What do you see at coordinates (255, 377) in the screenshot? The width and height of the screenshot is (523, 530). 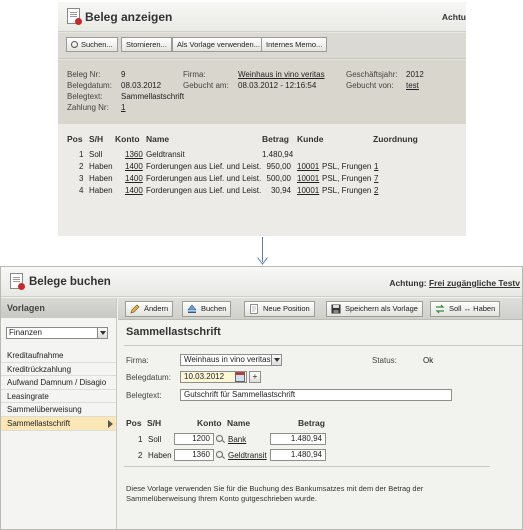 I see `add-day-button: +` at bounding box center [255, 377].